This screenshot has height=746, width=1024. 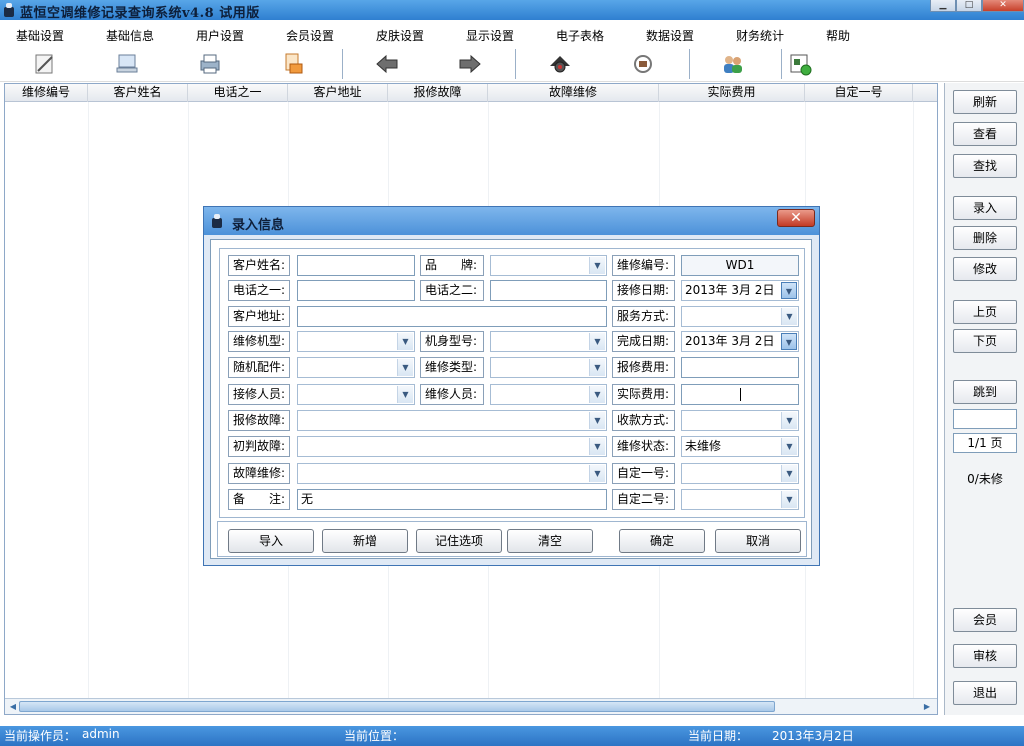 What do you see at coordinates (740, 446) in the screenshot?
I see `repair-status-select: 未维修 ▼` at bounding box center [740, 446].